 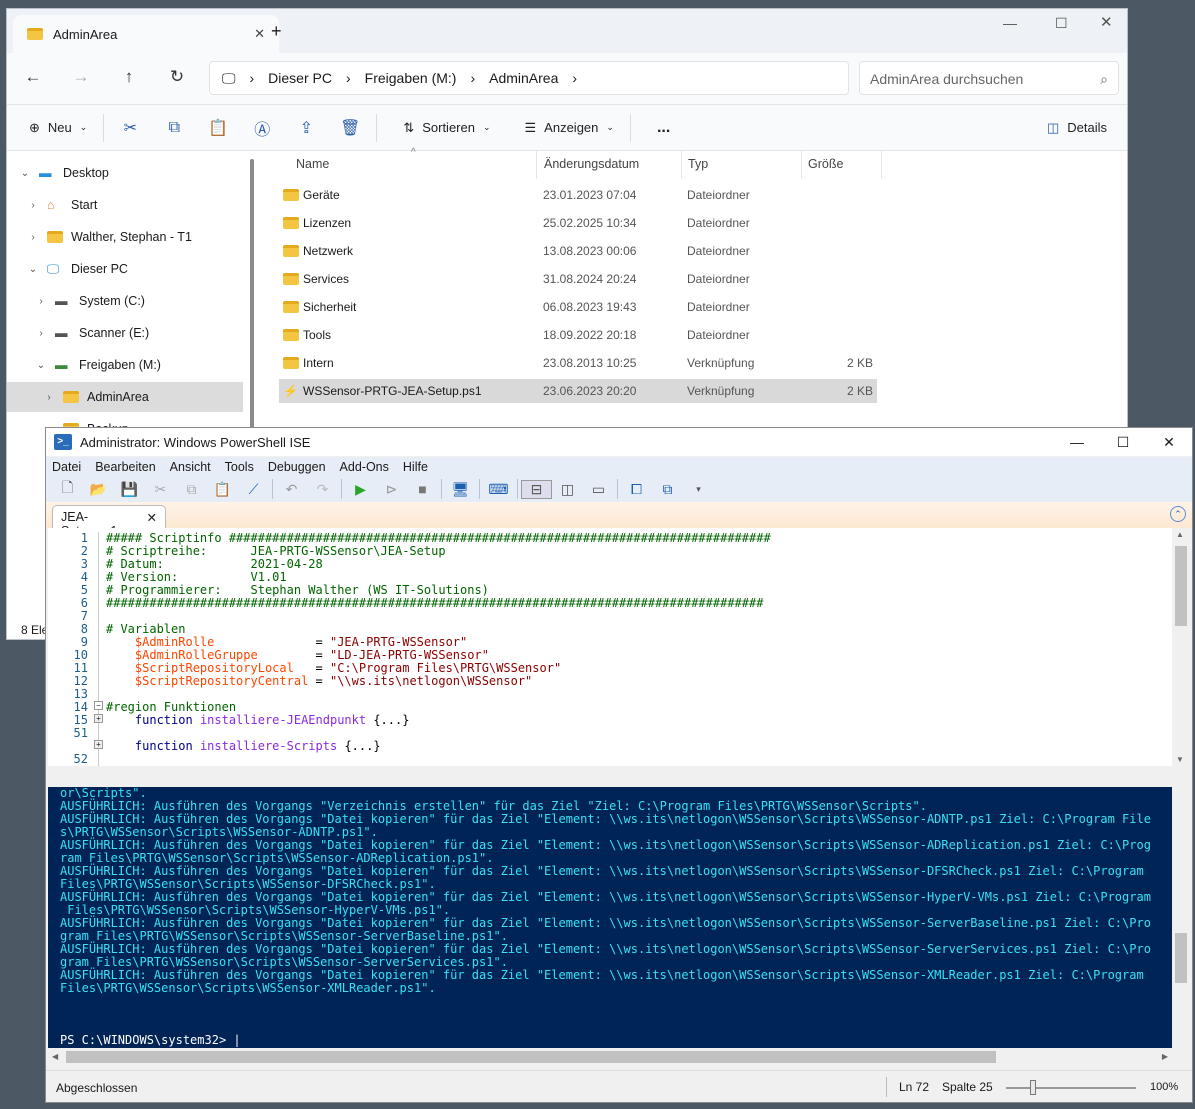 I want to click on command-addon-icon: ⧉, so click(x=667, y=489).